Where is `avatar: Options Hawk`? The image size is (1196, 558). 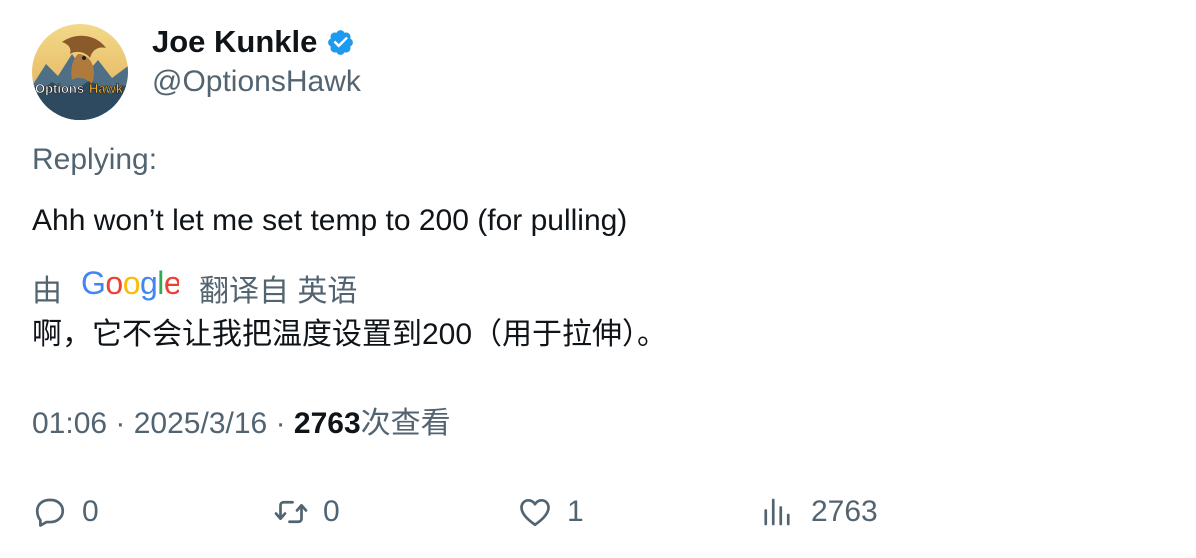 avatar: Options Hawk is located at coordinates (80, 72).